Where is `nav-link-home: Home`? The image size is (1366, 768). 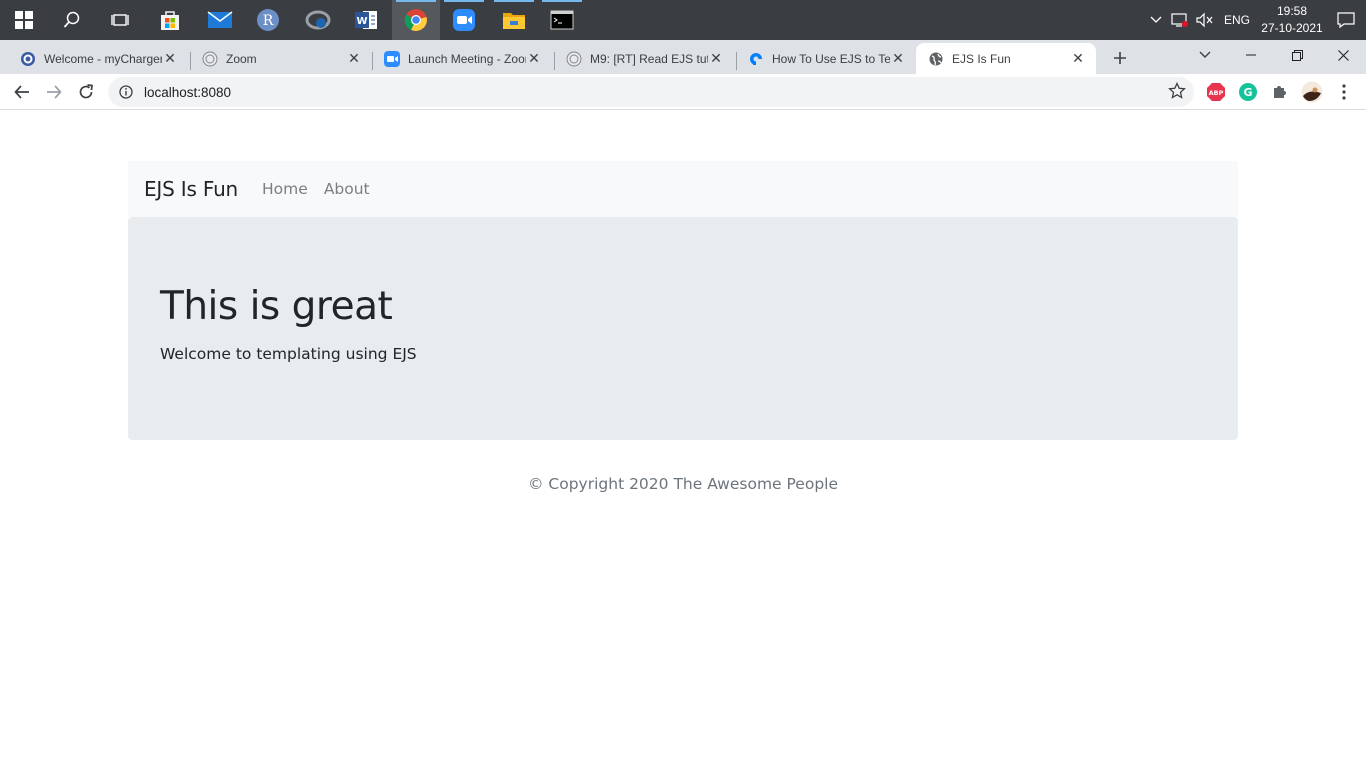
nav-link-home: Home is located at coordinates (285, 189).